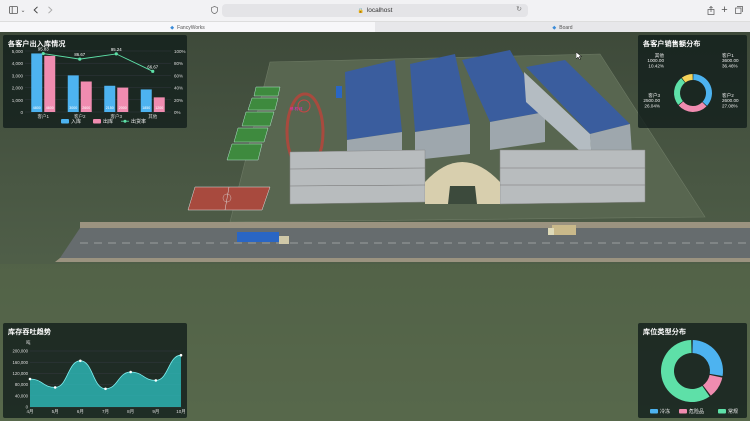 This screenshot has height=421, width=750. I want to click on tab-label: FancyWorks, so click(191, 27).